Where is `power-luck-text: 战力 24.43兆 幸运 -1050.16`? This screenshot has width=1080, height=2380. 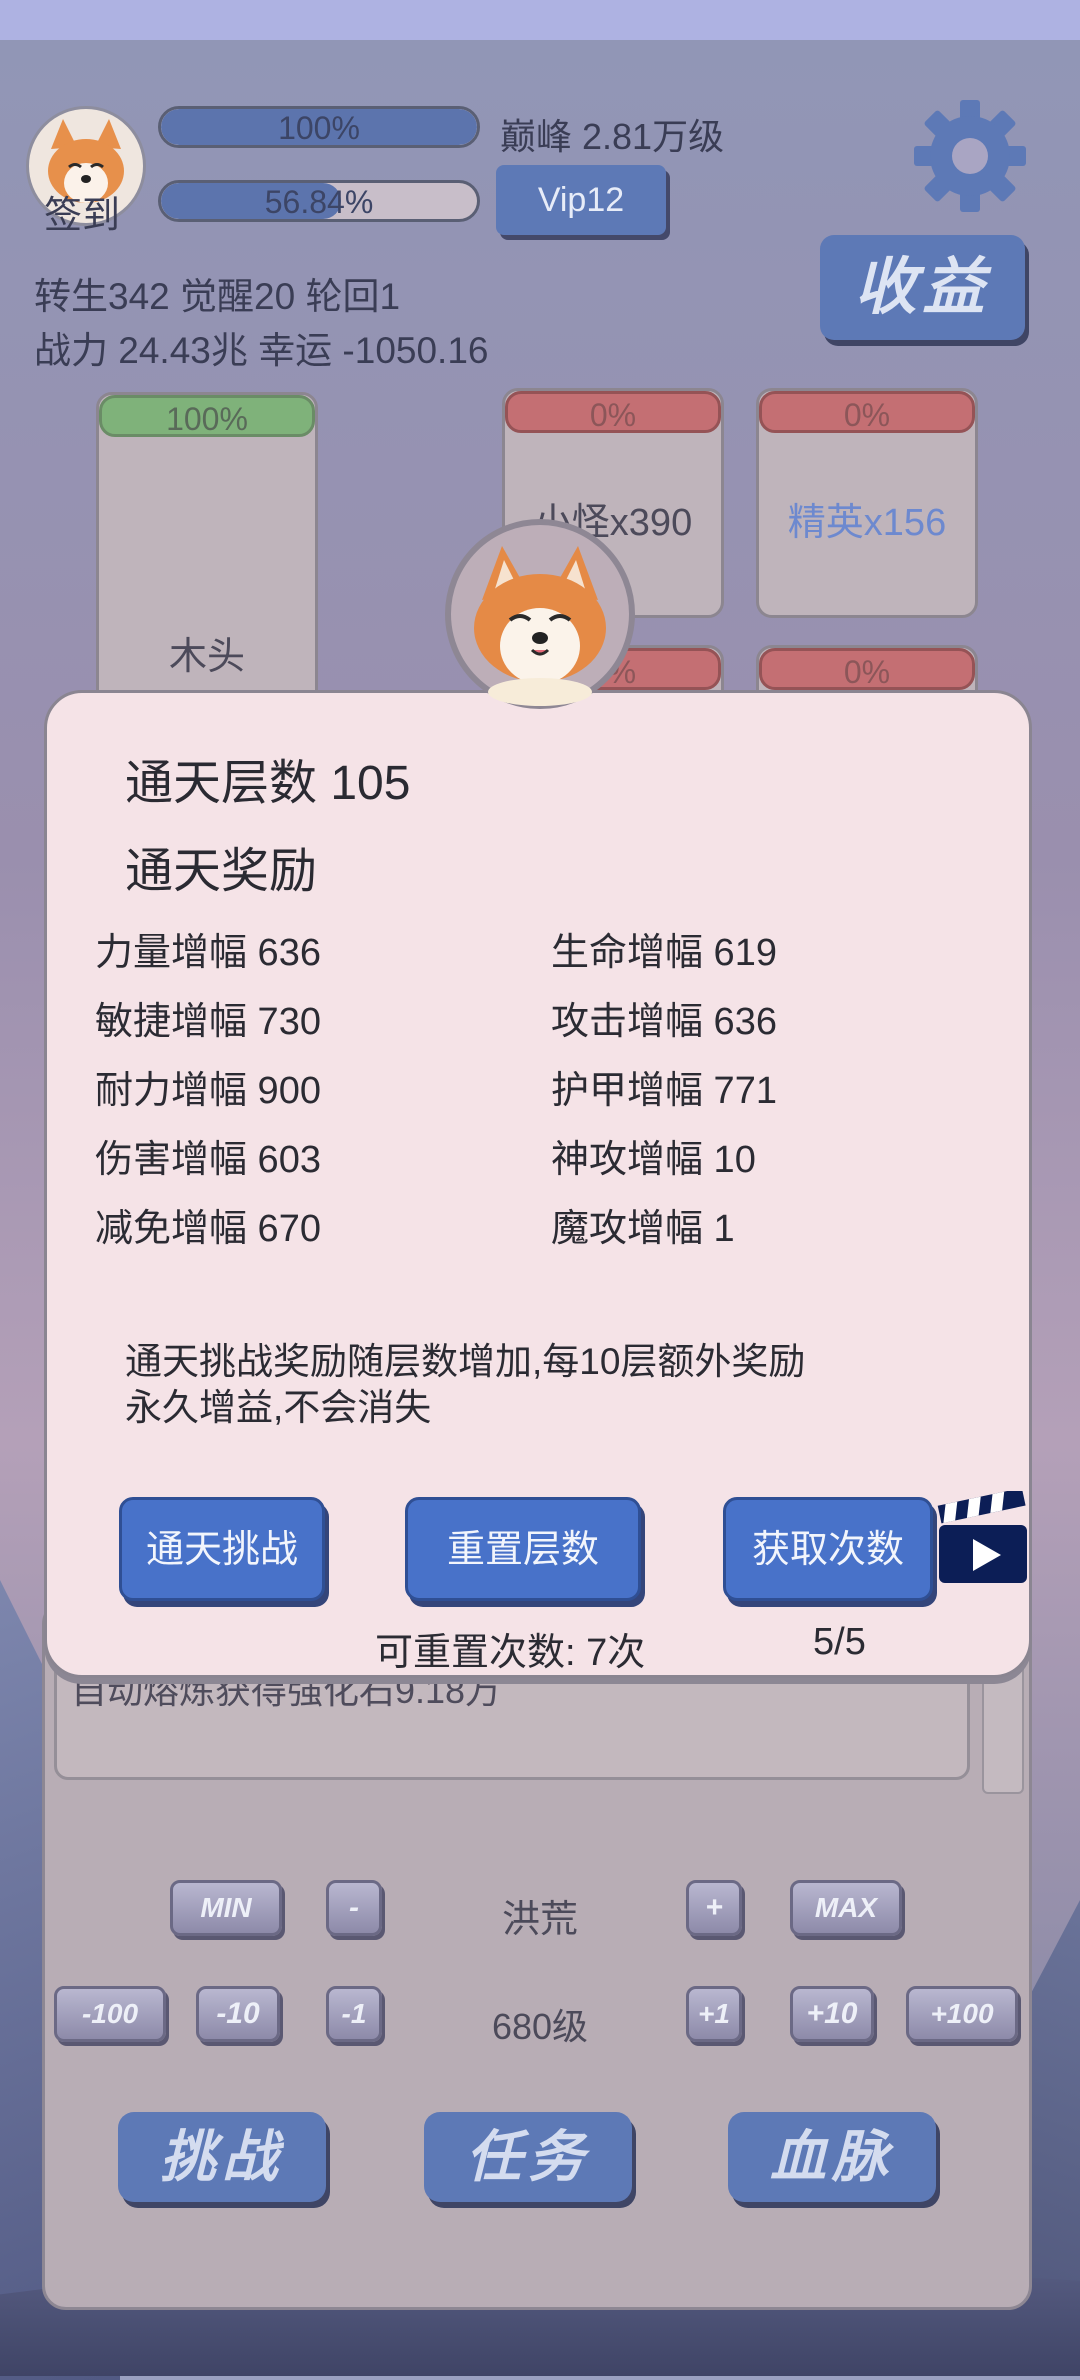 power-luck-text: 战力 24.43兆 幸运 -1050.16 is located at coordinates (261, 350).